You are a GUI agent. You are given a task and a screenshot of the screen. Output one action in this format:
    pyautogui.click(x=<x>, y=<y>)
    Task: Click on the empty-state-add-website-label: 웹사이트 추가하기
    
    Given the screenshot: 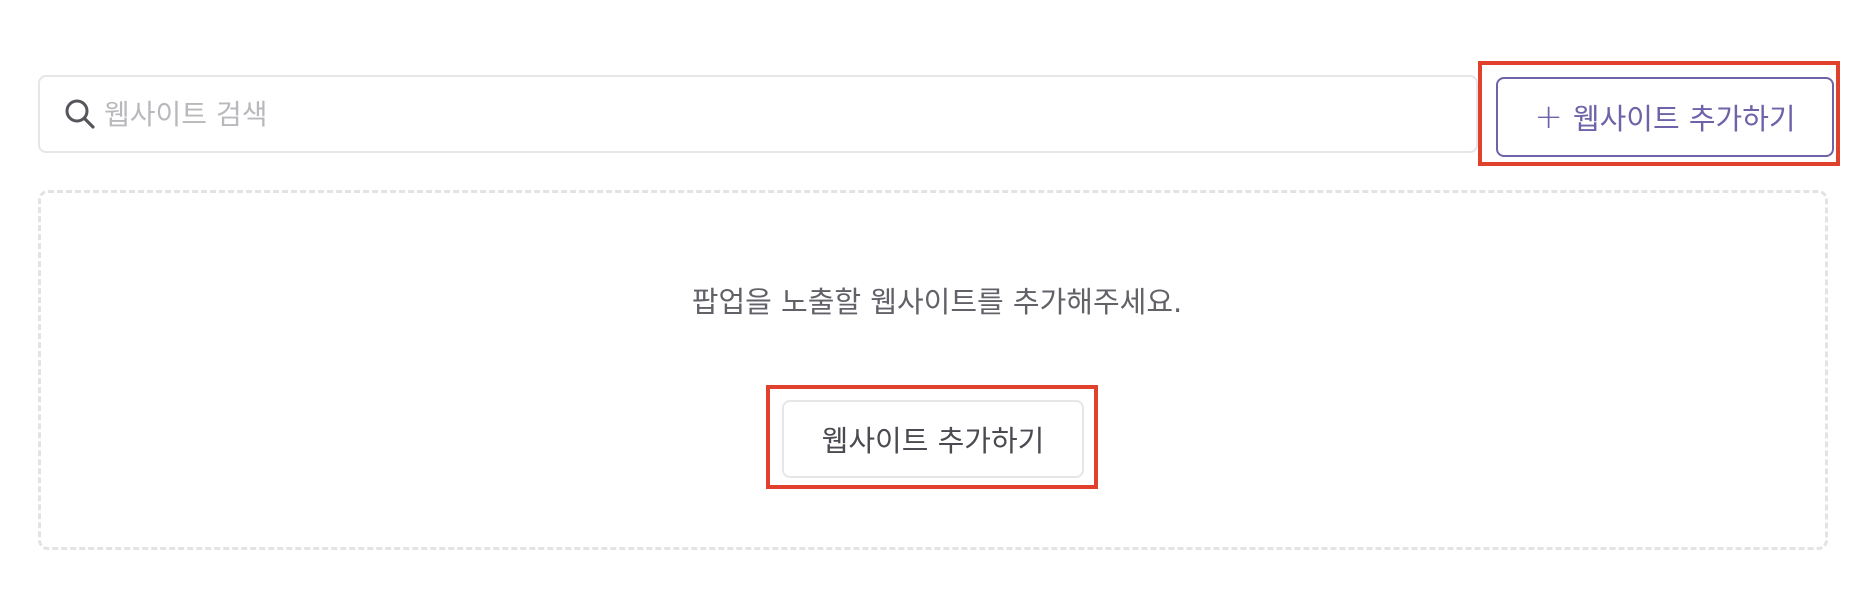 What is the action you would take?
    pyautogui.click(x=933, y=441)
    